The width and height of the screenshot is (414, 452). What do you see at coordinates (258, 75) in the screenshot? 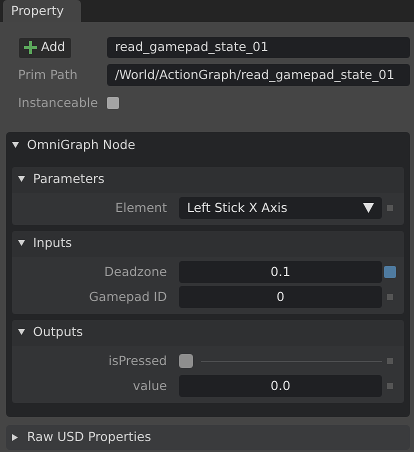
I see `path-field: /World/ActionGraph/read_gamepad_state_01` at bounding box center [258, 75].